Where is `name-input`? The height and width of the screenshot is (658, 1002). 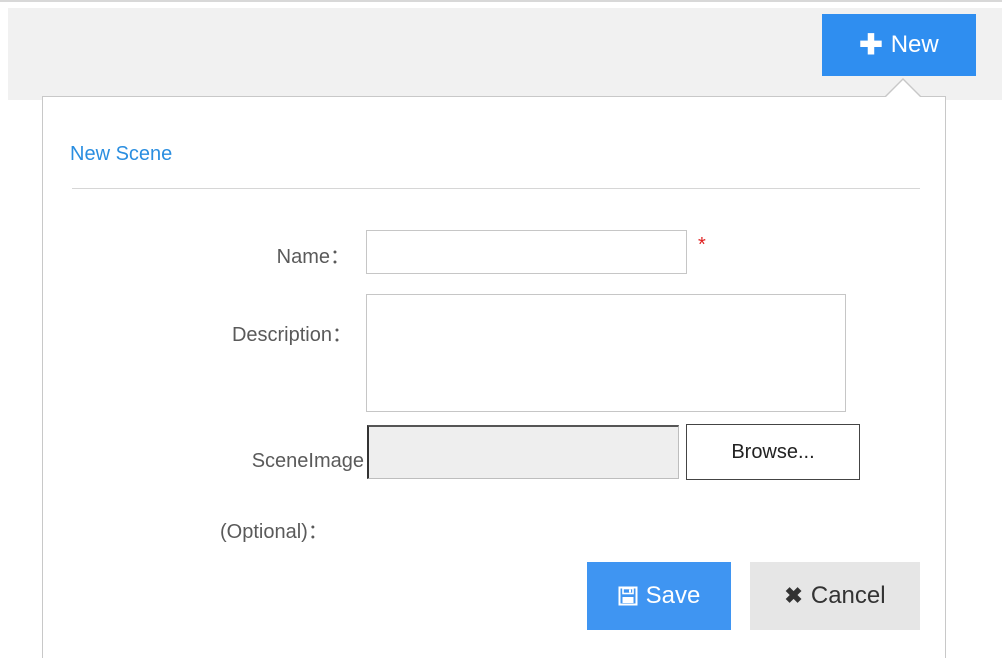
name-input is located at coordinates (526, 252).